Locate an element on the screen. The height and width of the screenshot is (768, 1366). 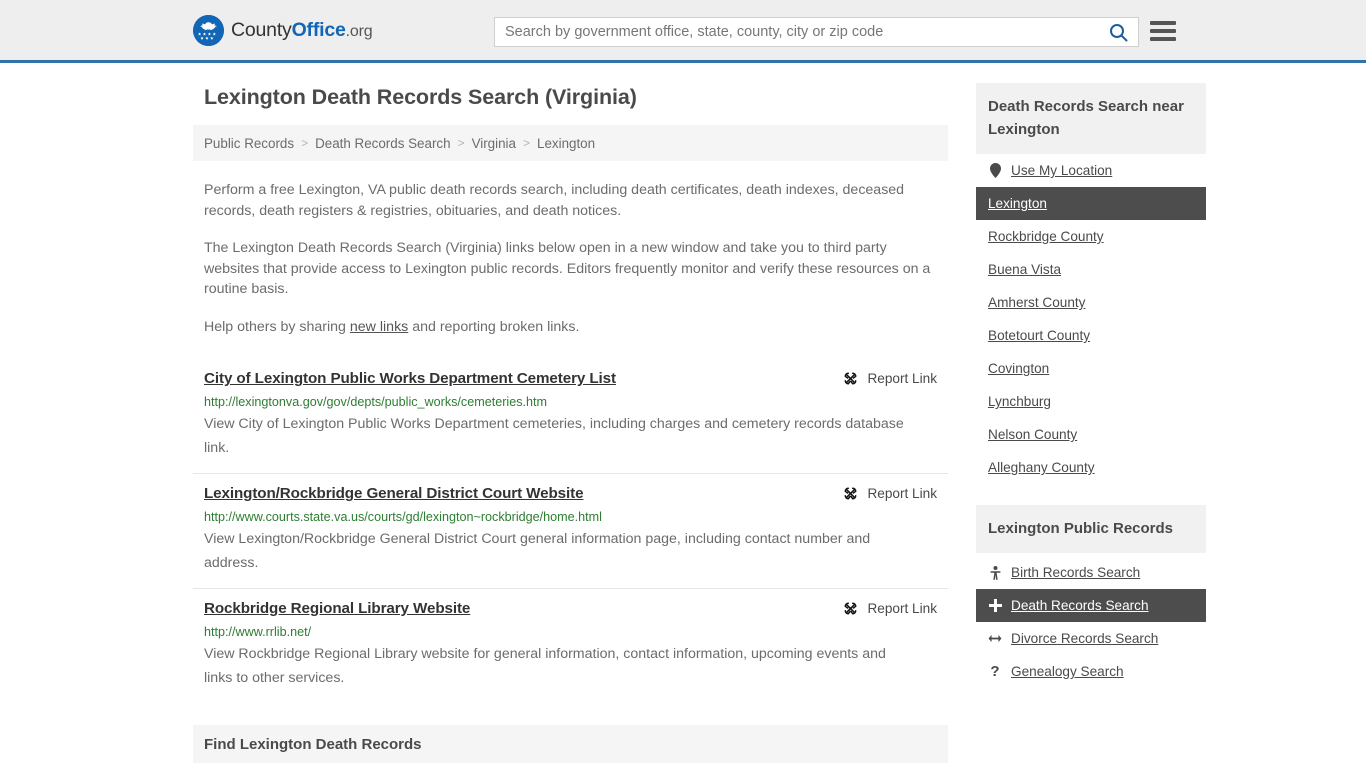
birth-records-search-link: Birth Records Search is located at coordinates (1075, 572).